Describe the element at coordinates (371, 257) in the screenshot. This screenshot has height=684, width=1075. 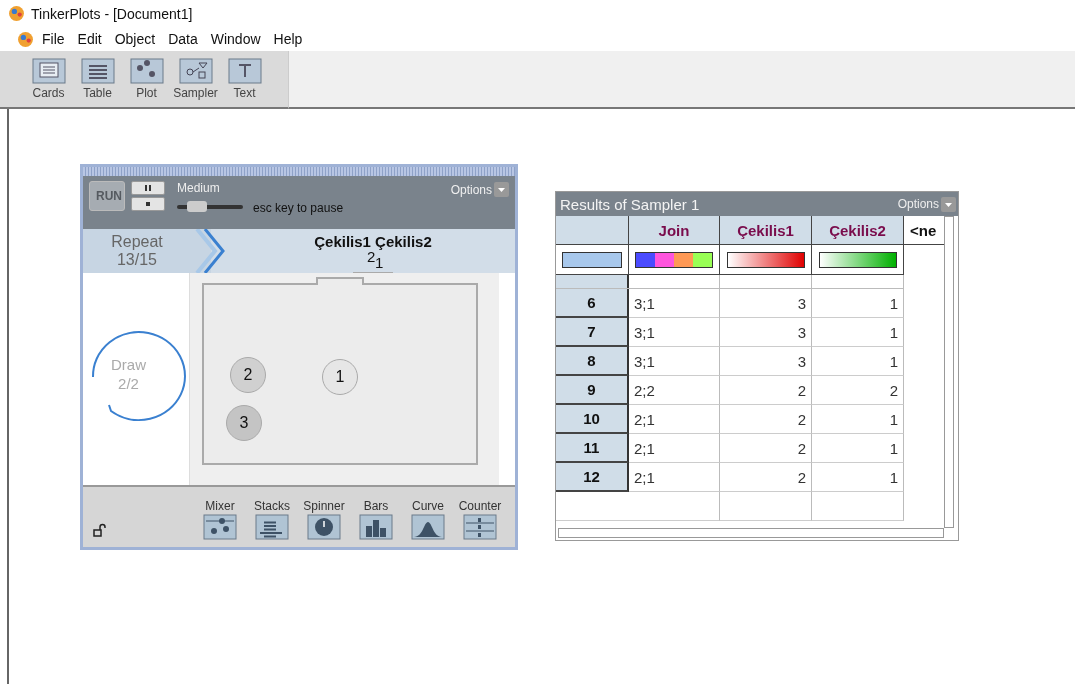
I see `outcome-value: 2` at that location.